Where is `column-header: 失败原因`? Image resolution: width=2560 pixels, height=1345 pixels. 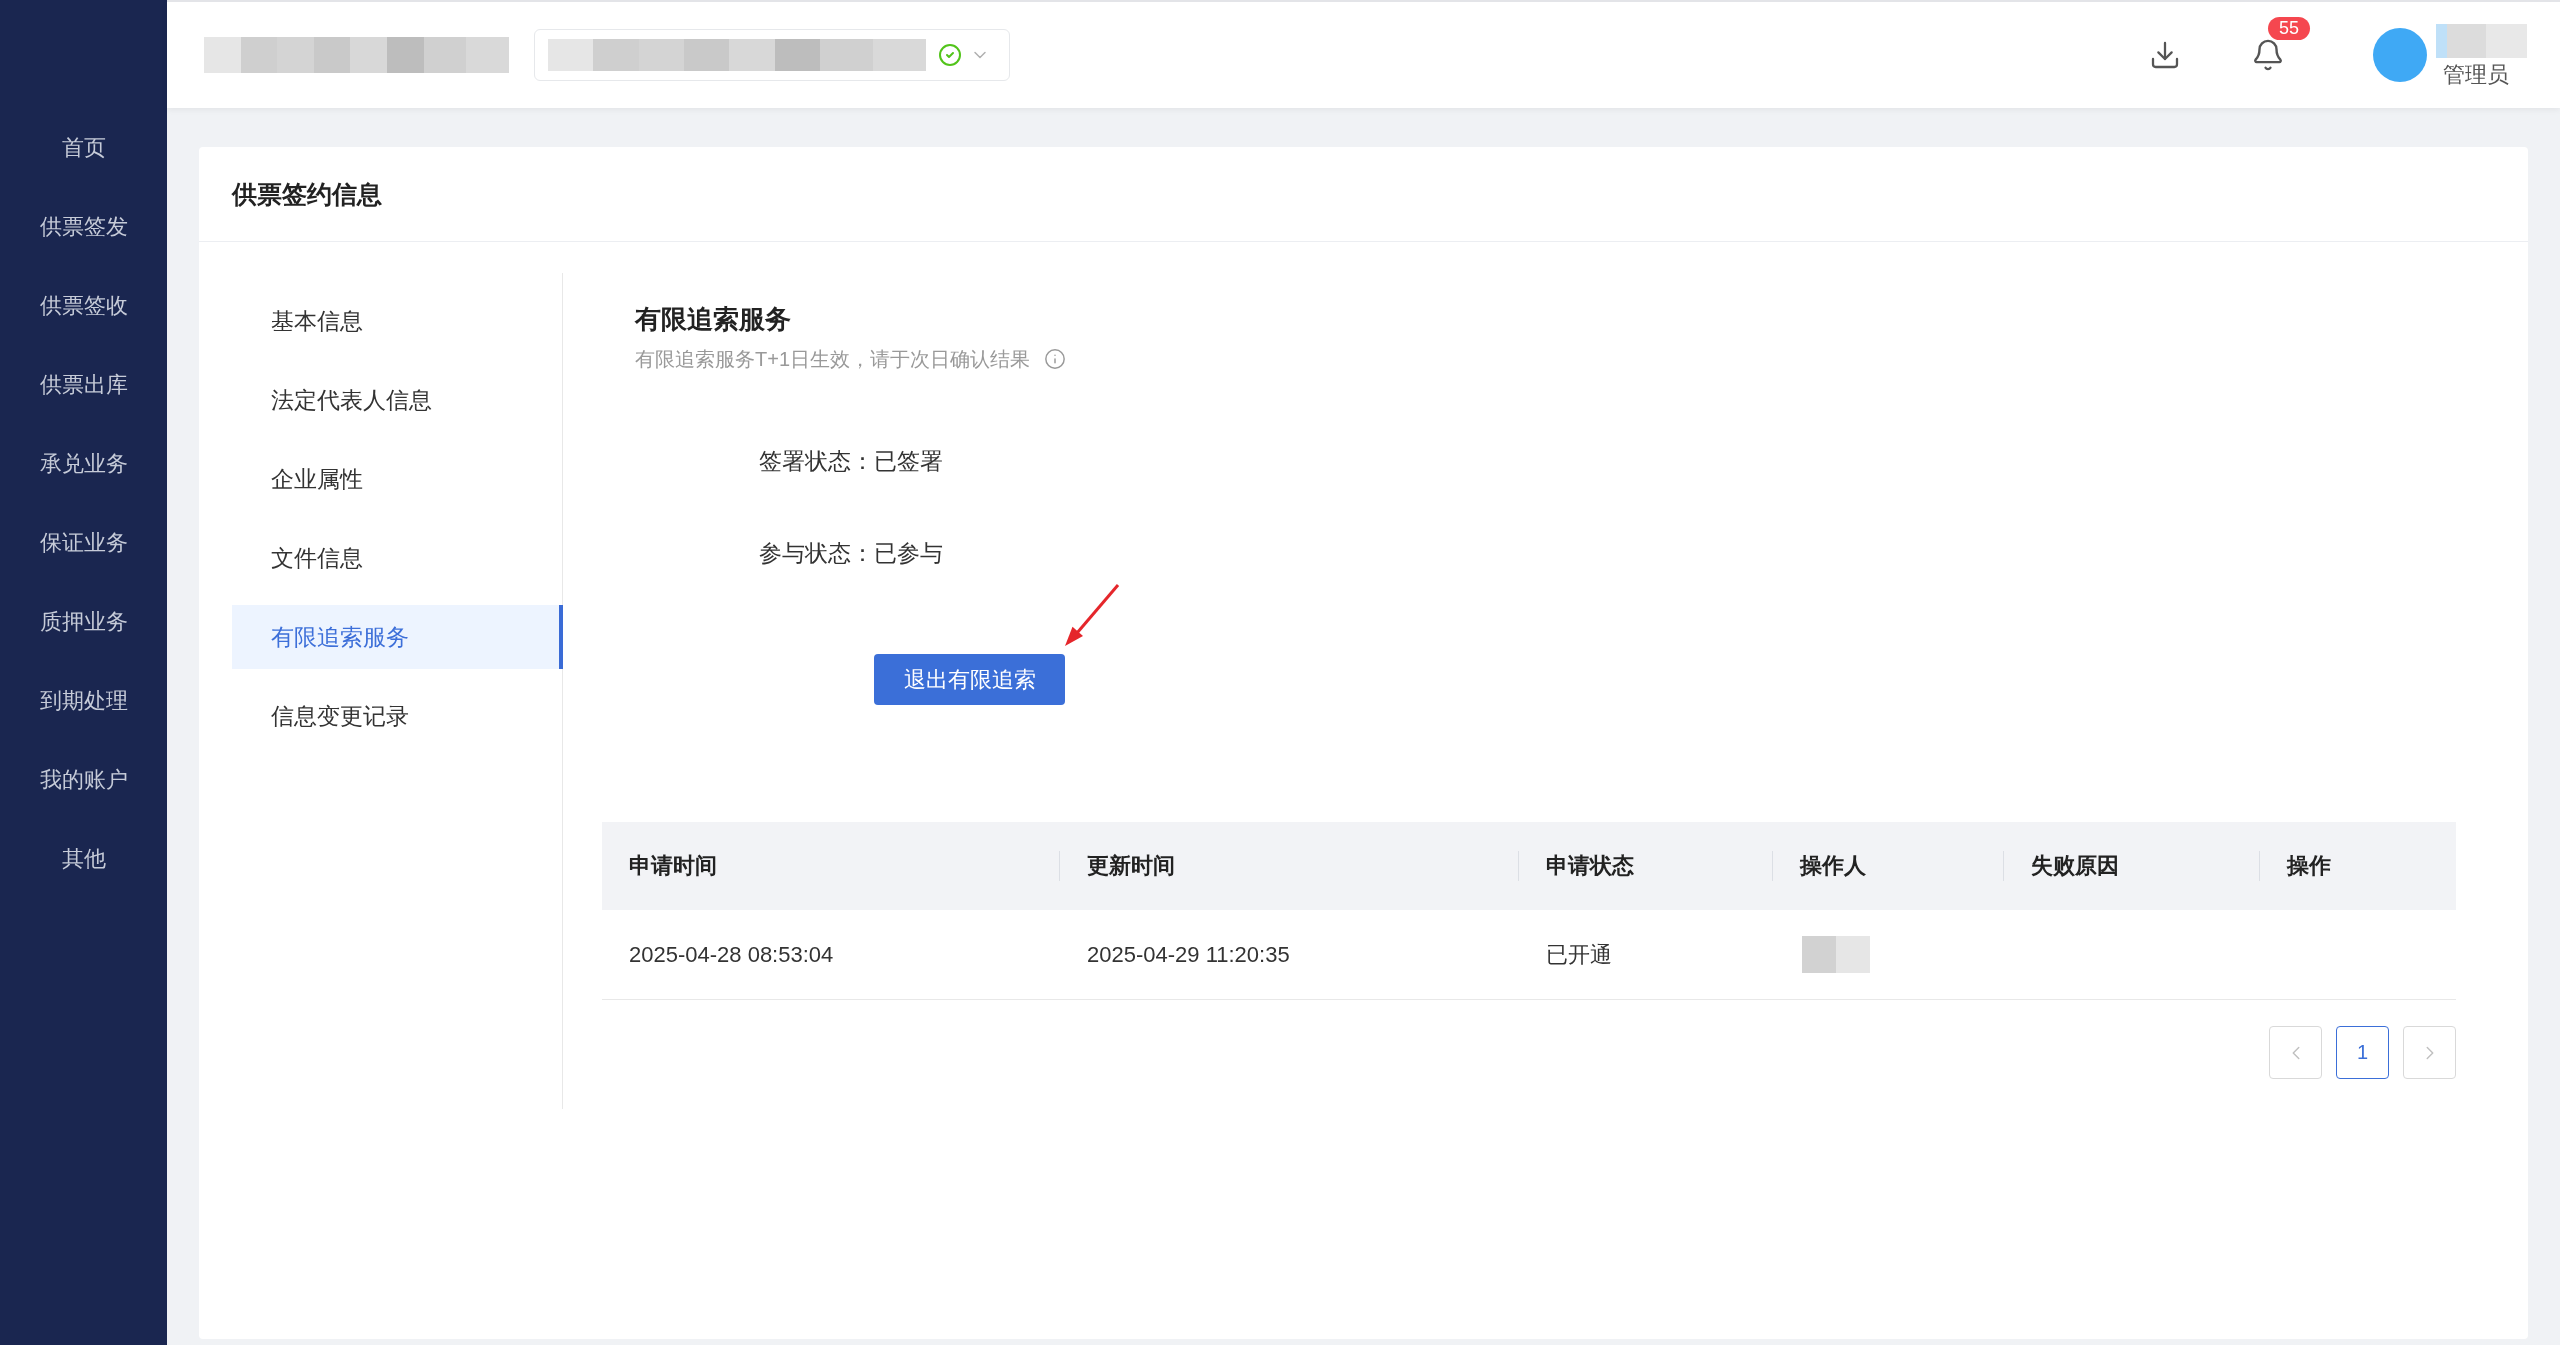
column-header: 失败原因 is located at coordinates (2075, 866).